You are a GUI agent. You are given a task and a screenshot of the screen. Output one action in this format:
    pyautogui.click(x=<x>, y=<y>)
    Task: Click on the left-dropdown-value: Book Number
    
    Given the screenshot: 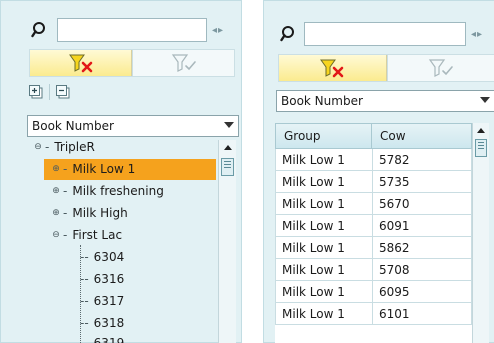 What is the action you would take?
    pyautogui.click(x=73, y=126)
    